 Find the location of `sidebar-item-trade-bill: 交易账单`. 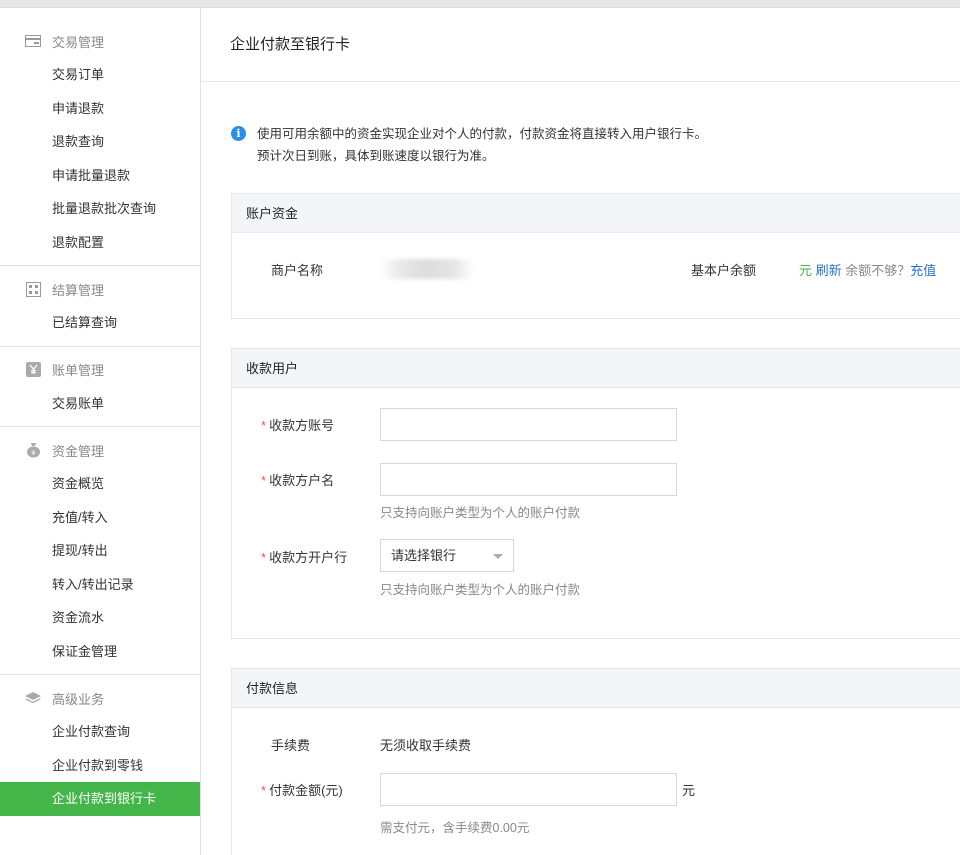

sidebar-item-trade-bill: 交易账单 is located at coordinates (100, 404).